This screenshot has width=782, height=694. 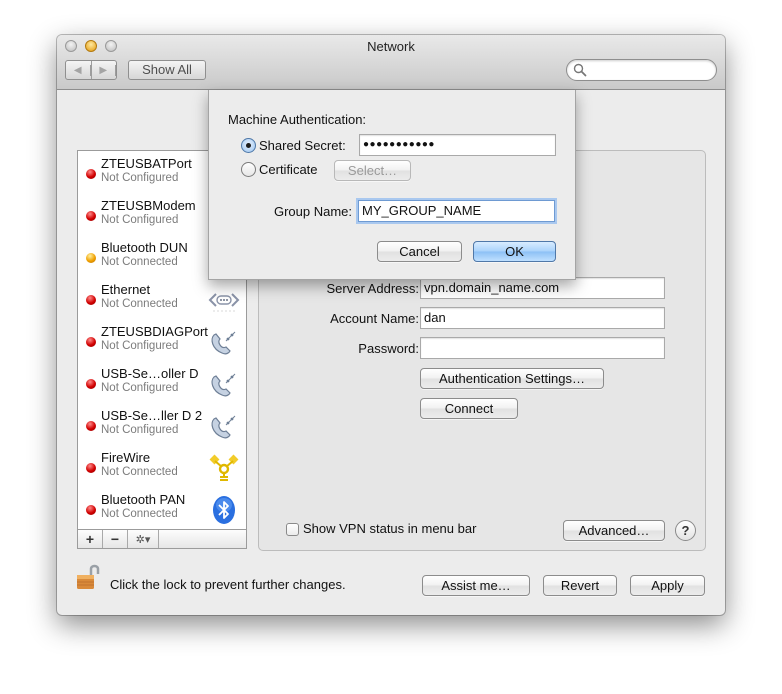 I want to click on help-button: ?, so click(x=685, y=530).